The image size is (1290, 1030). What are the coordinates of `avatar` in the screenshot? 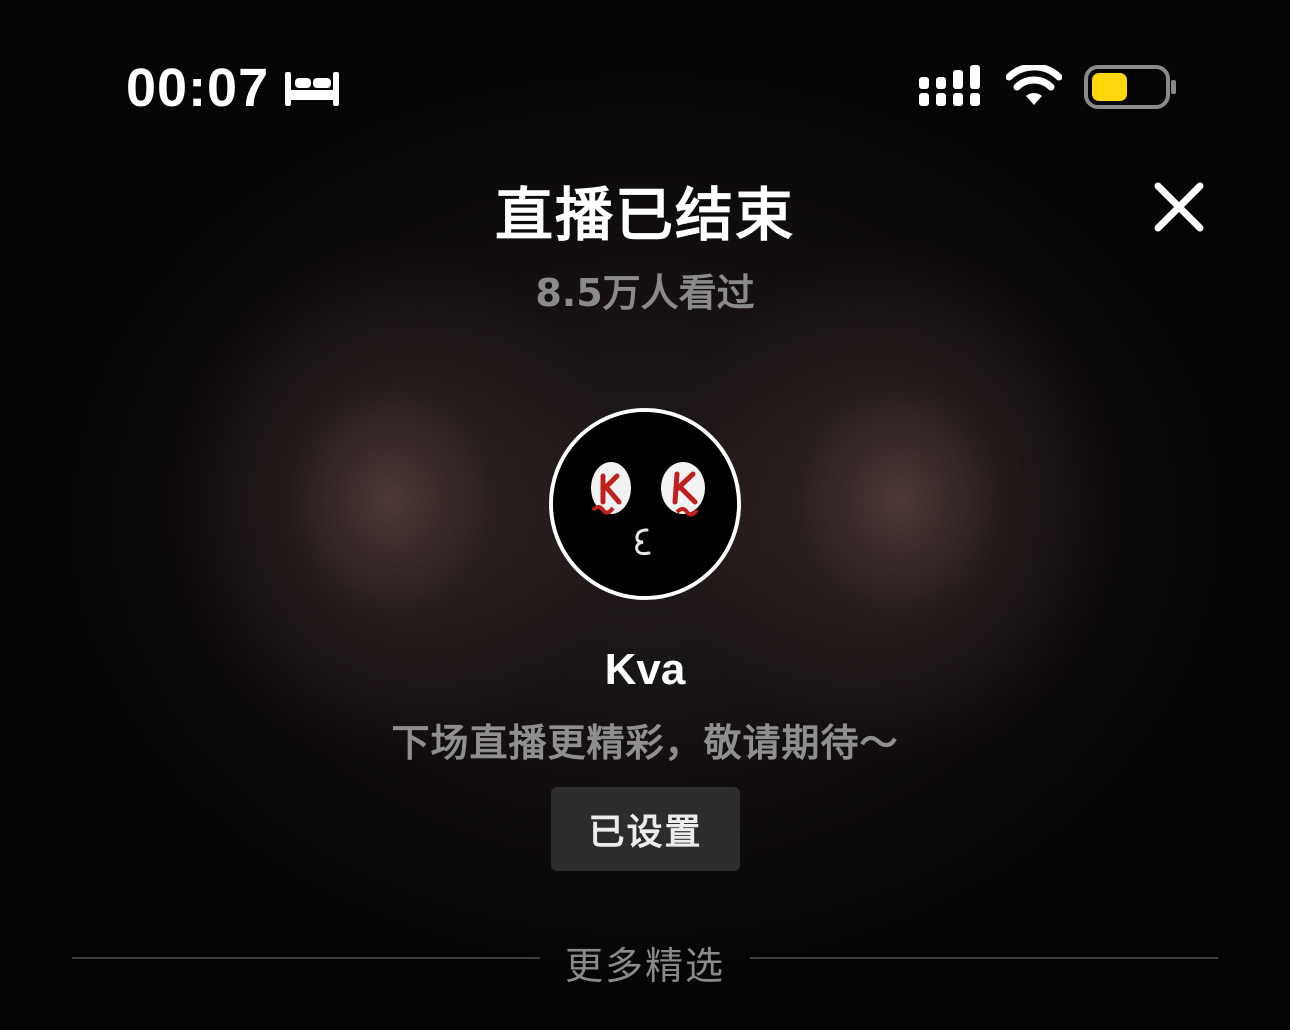 It's located at (645, 504).